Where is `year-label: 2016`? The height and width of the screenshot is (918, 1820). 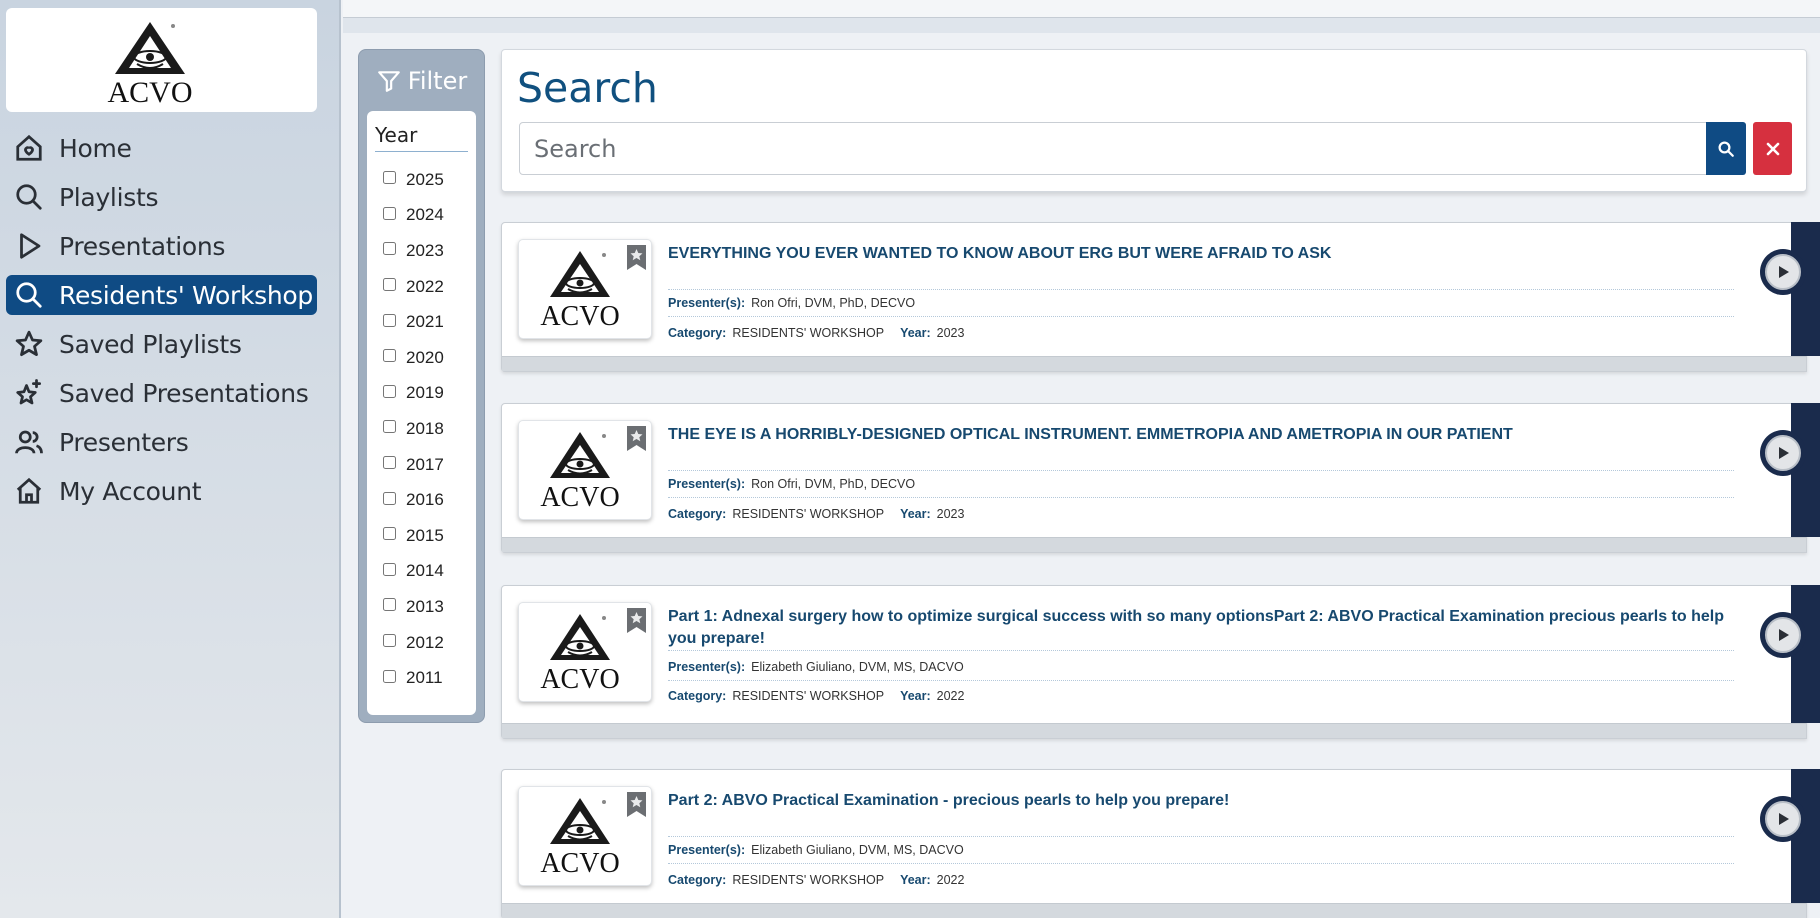
year-label: 2016 is located at coordinates (425, 500).